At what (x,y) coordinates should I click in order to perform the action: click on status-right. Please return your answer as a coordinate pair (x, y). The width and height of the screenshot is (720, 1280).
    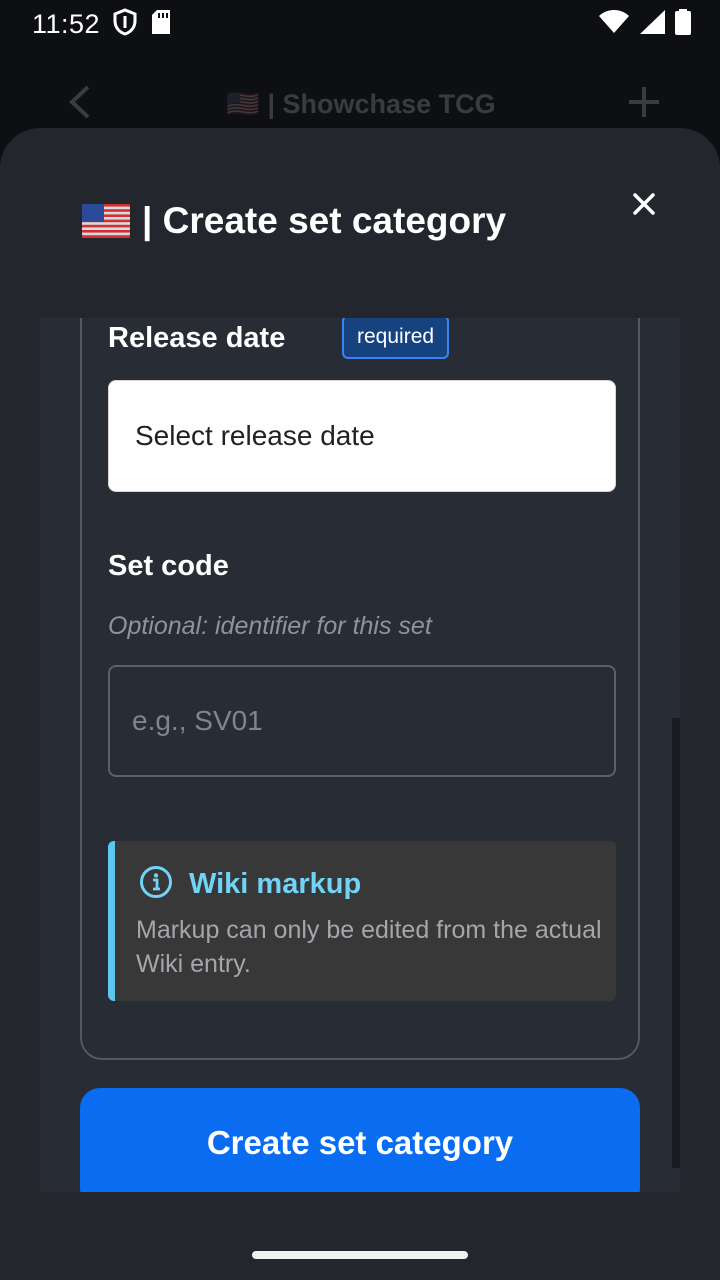
    Looking at the image, I should click on (645, 24).